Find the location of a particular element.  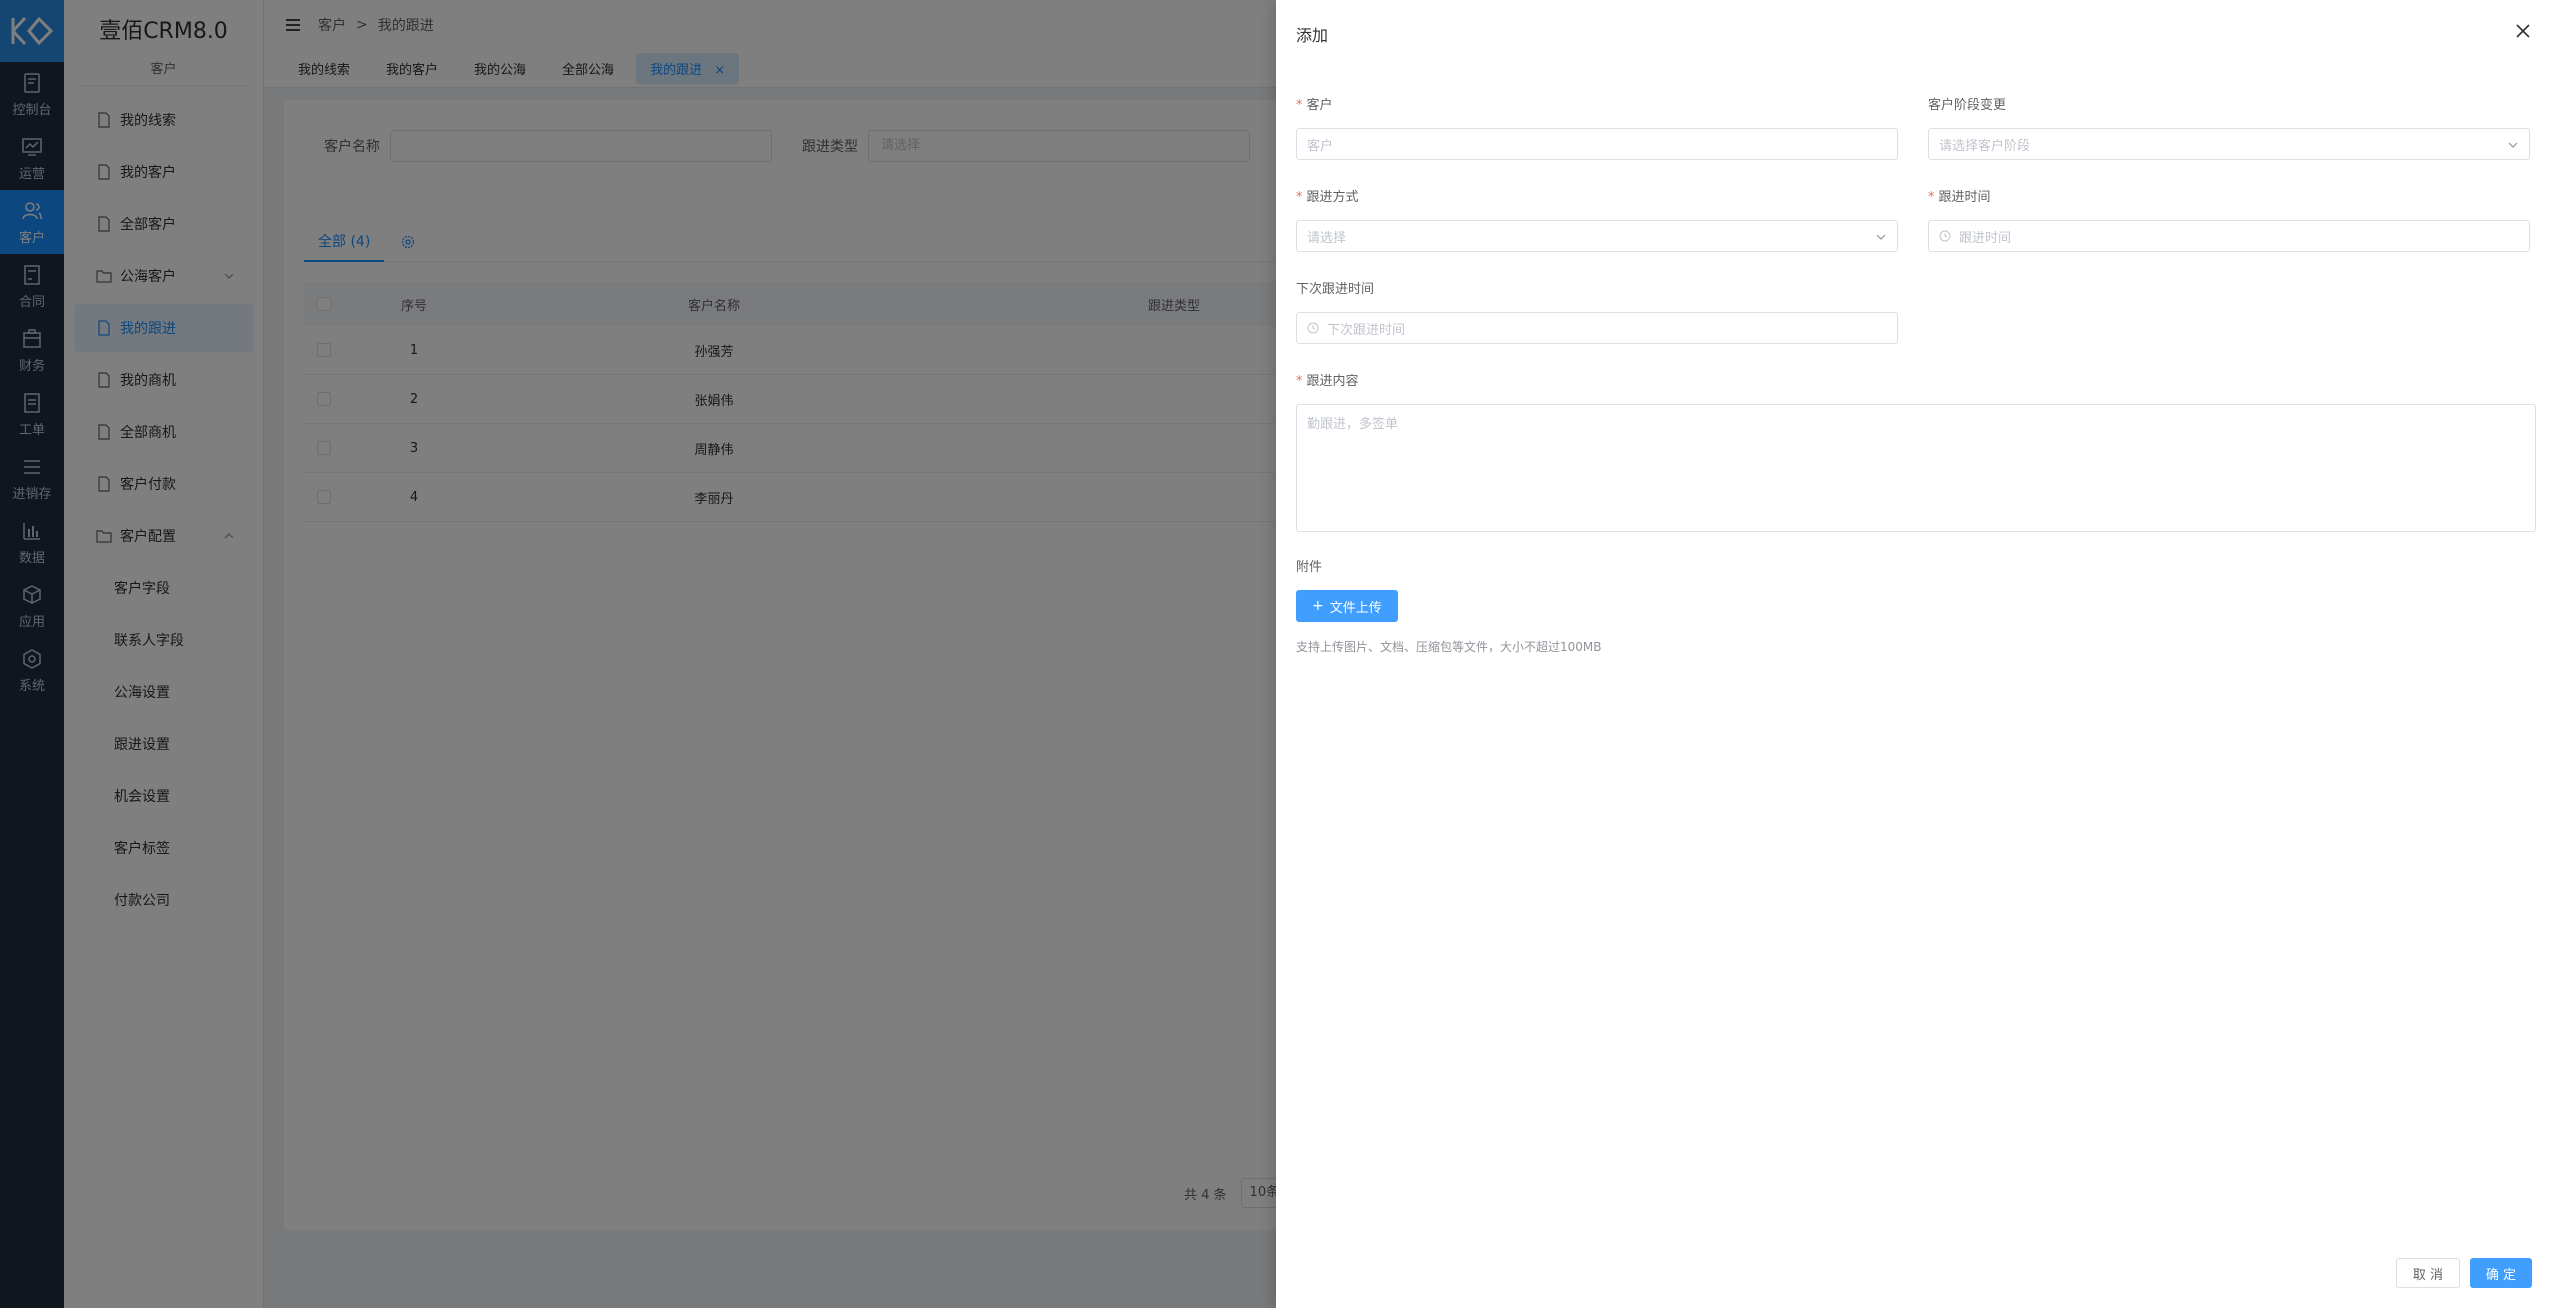

customer-form-item: * 客户 客户 is located at coordinates (1597, 128).